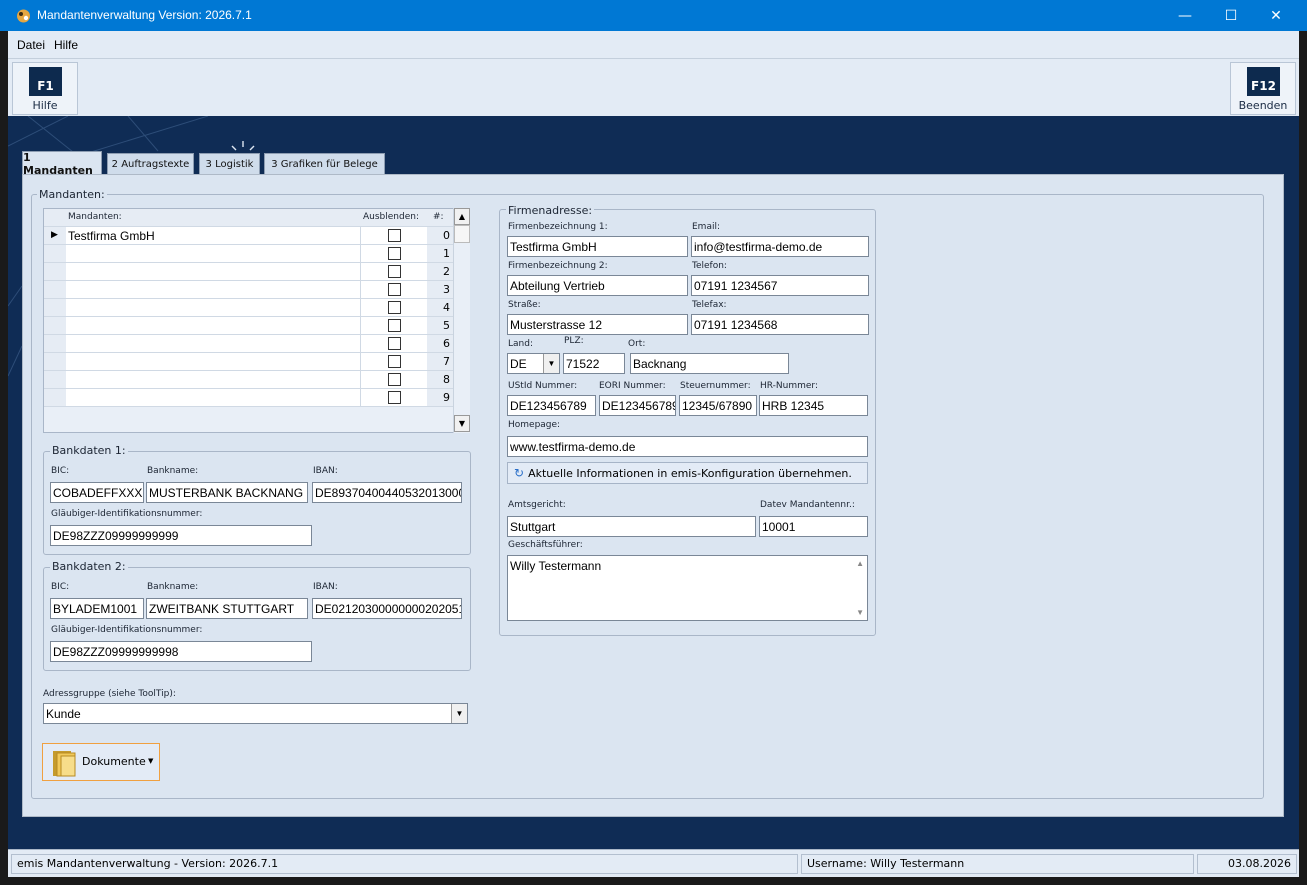 This screenshot has height=885, width=1307. I want to click on grid-scrollbar: ▲ ▼, so click(461, 320).